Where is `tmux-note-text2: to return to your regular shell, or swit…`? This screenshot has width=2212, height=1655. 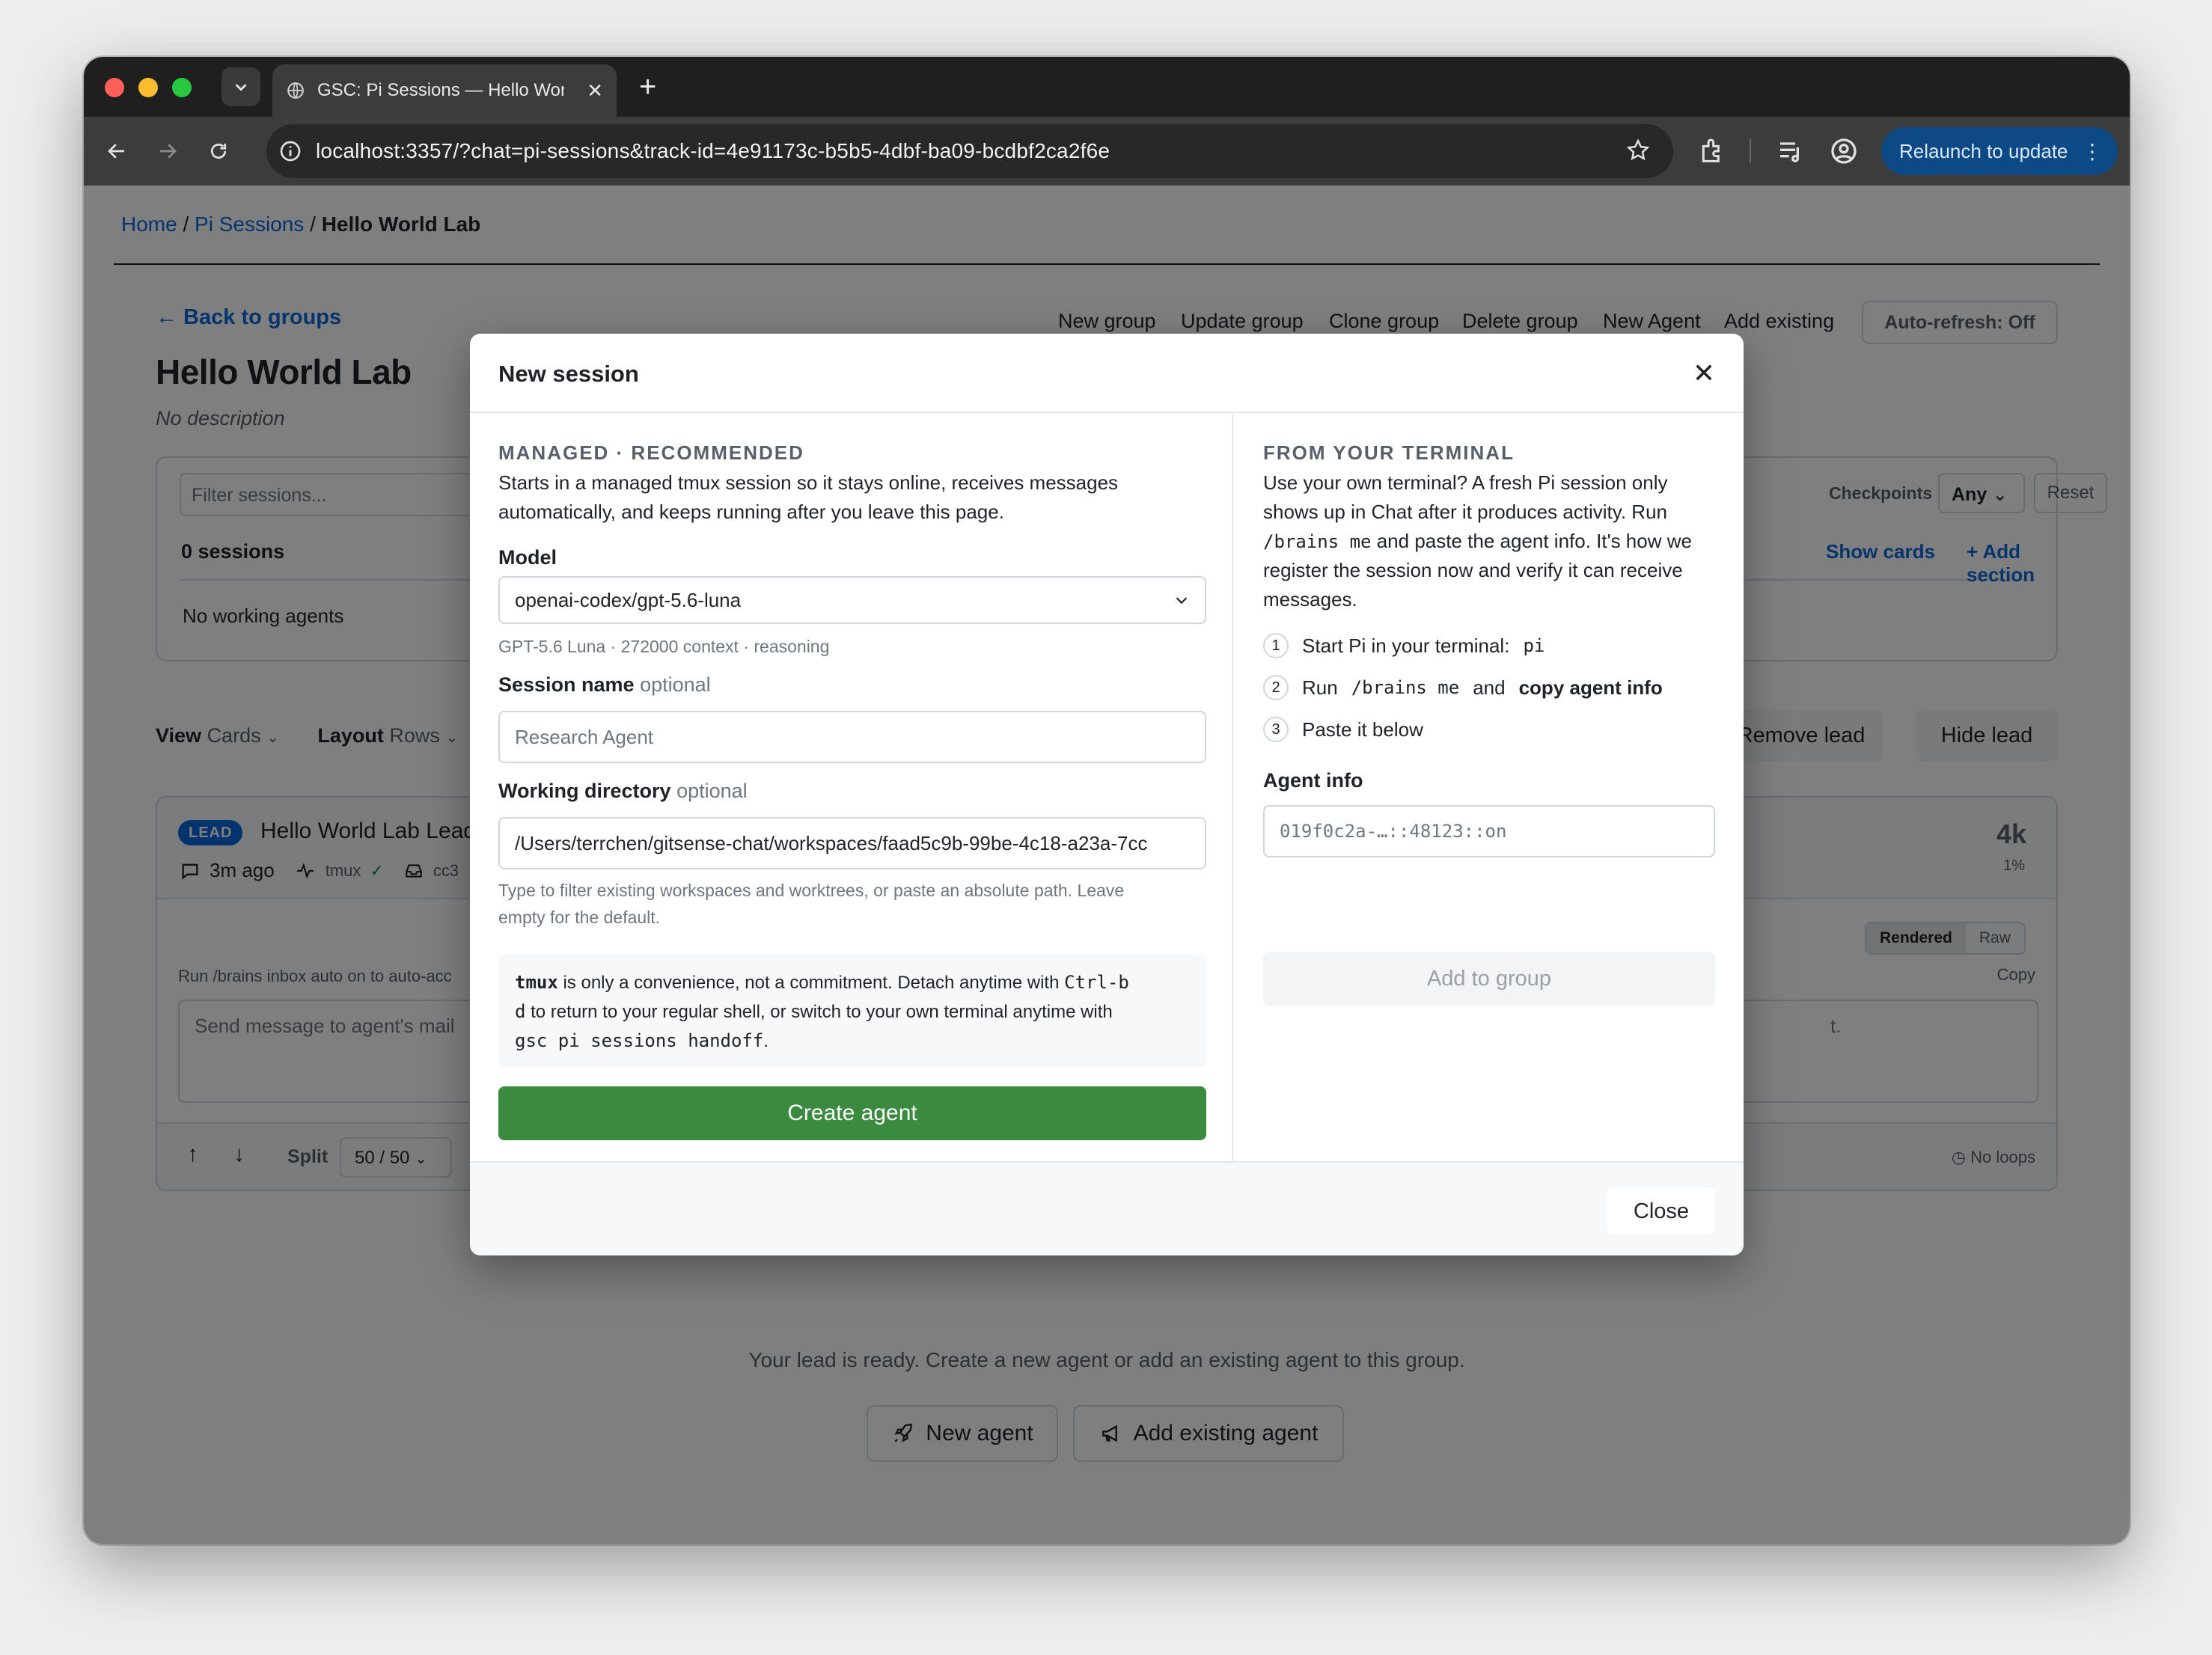 tmux-note-text2: to return to your regular shell, or swit… is located at coordinates (819, 1012).